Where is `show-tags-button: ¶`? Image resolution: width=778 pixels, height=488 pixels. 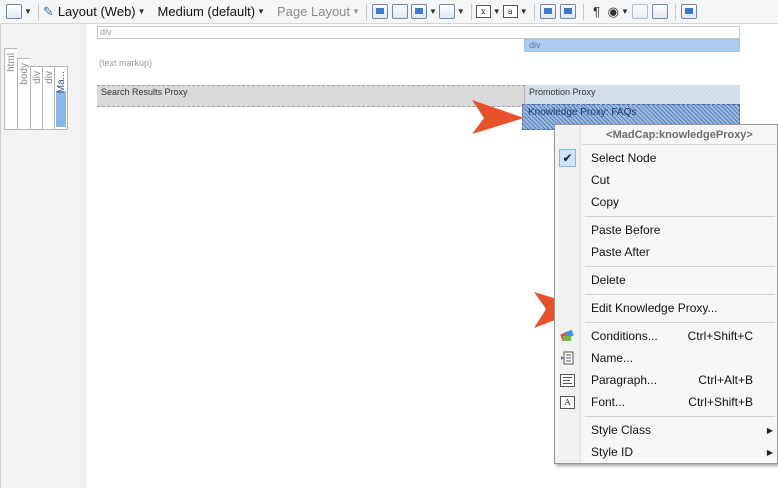
show-tags-button: ¶ is located at coordinates (597, 12).